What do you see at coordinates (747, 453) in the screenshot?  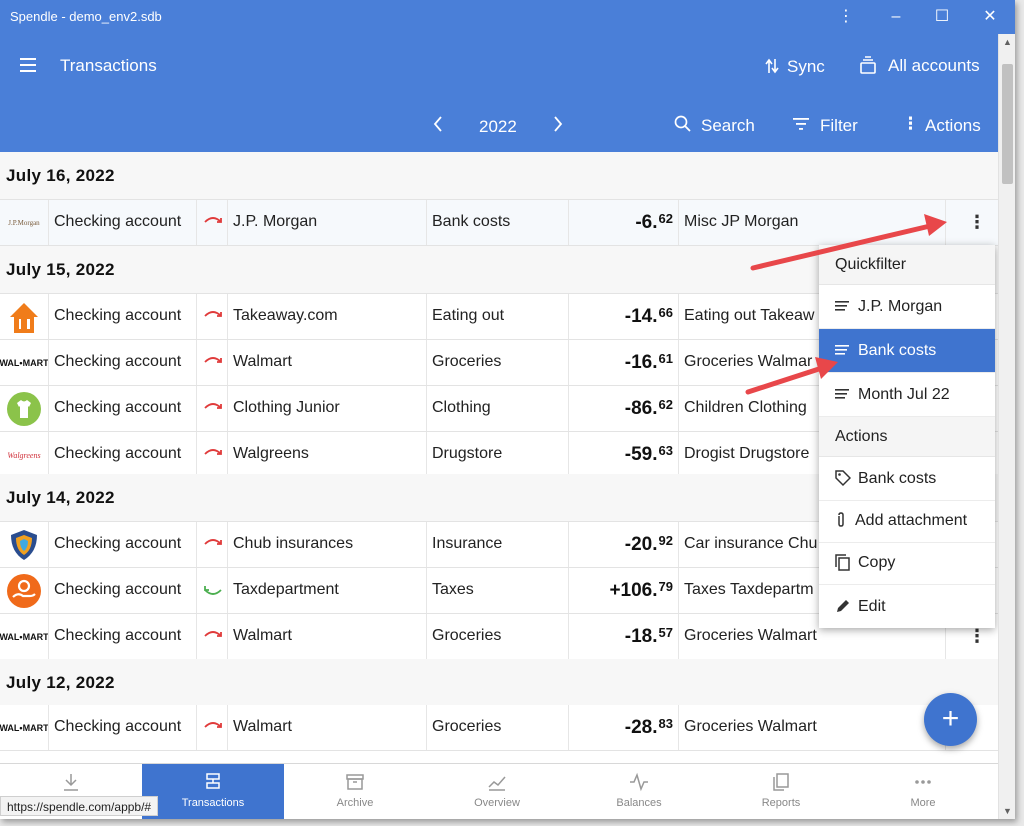 I see `description: Drogist Drugstore` at bounding box center [747, 453].